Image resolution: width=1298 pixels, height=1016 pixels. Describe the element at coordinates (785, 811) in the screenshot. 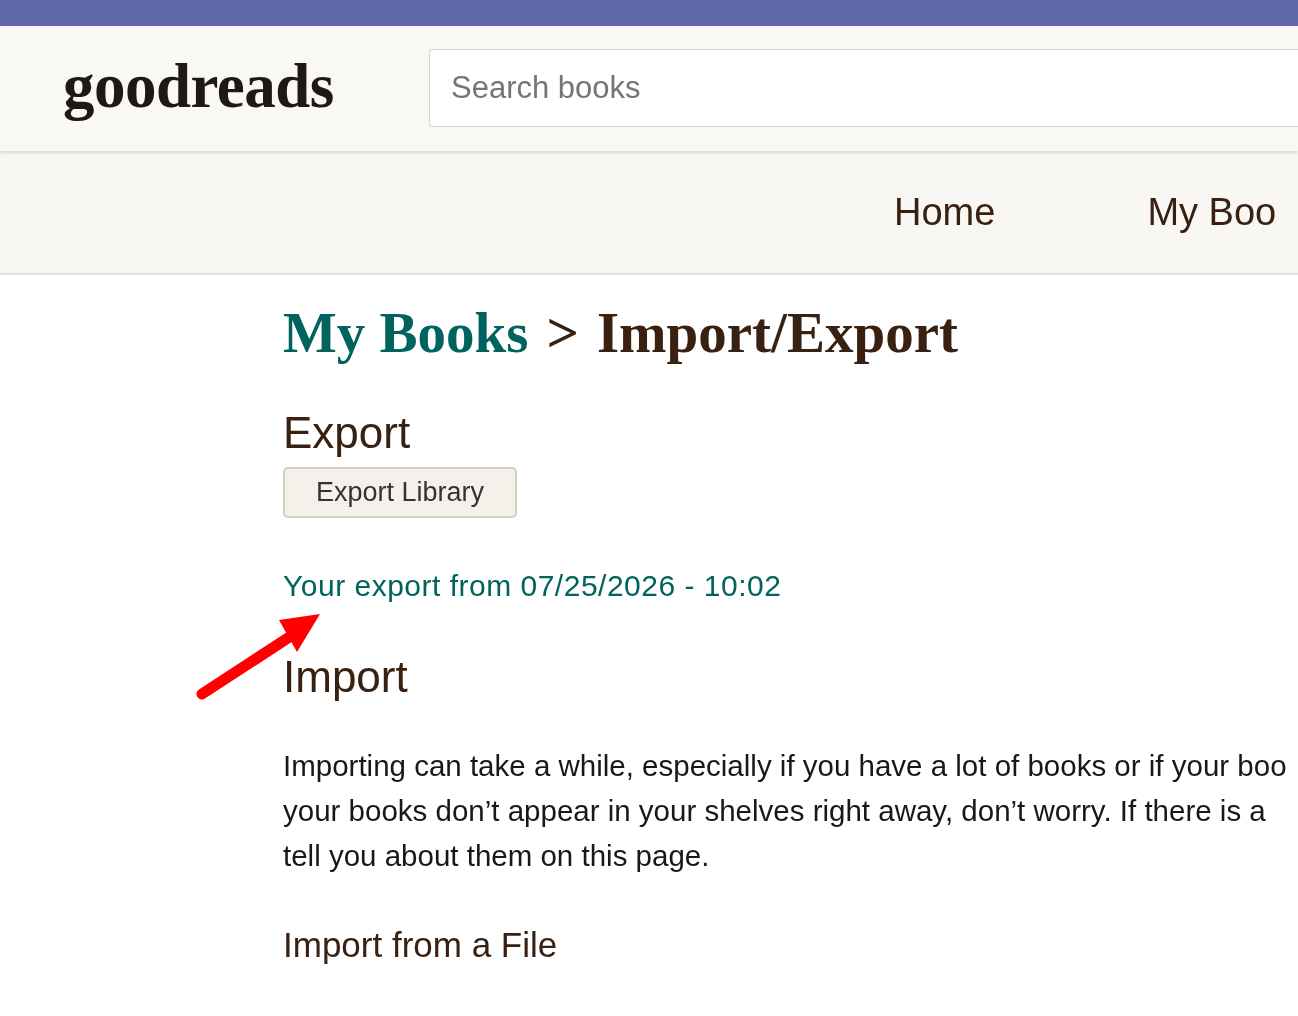

I see `import-description: Importing can take a while, especially if you have a lot of books or if your boo your books don’t appear in your shelves right away, don’t worry. If there is a tell you about them on this page.` at that location.